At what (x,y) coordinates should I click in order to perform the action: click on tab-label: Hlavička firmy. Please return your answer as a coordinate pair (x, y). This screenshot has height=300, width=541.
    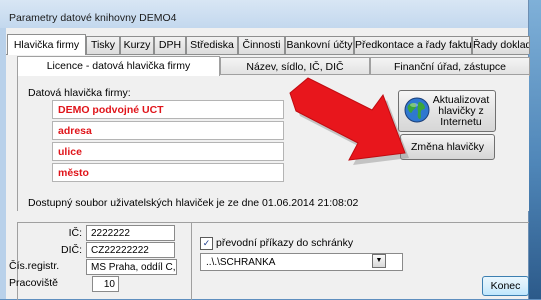
    Looking at the image, I should click on (46, 45).